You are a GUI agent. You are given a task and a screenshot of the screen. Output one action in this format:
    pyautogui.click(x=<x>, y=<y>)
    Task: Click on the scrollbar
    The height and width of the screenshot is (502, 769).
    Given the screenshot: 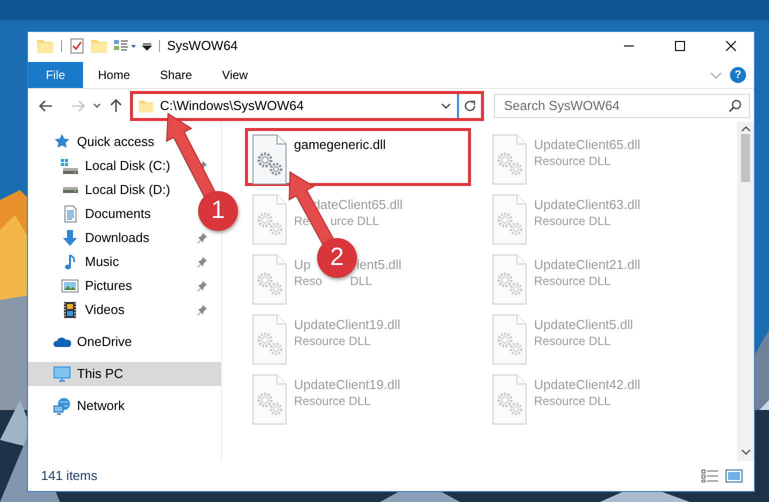 What is the action you would take?
    pyautogui.click(x=745, y=291)
    